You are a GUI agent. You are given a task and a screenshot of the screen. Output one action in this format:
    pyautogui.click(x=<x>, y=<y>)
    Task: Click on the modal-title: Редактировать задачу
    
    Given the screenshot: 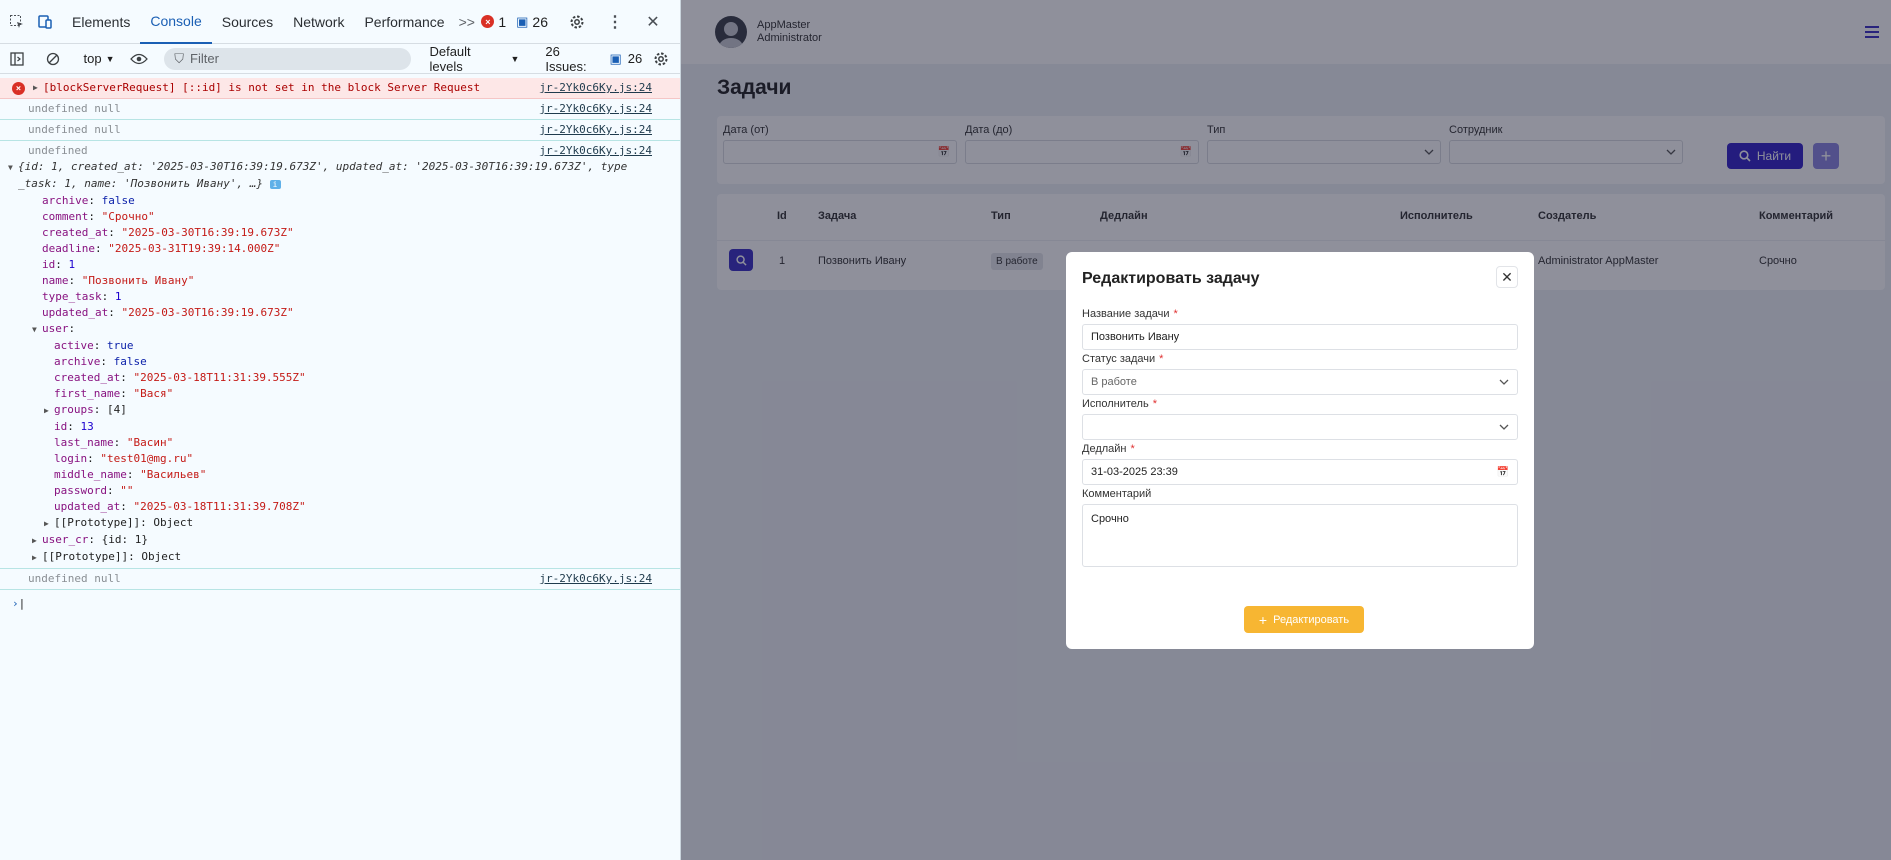 What is the action you would take?
    pyautogui.click(x=1171, y=278)
    